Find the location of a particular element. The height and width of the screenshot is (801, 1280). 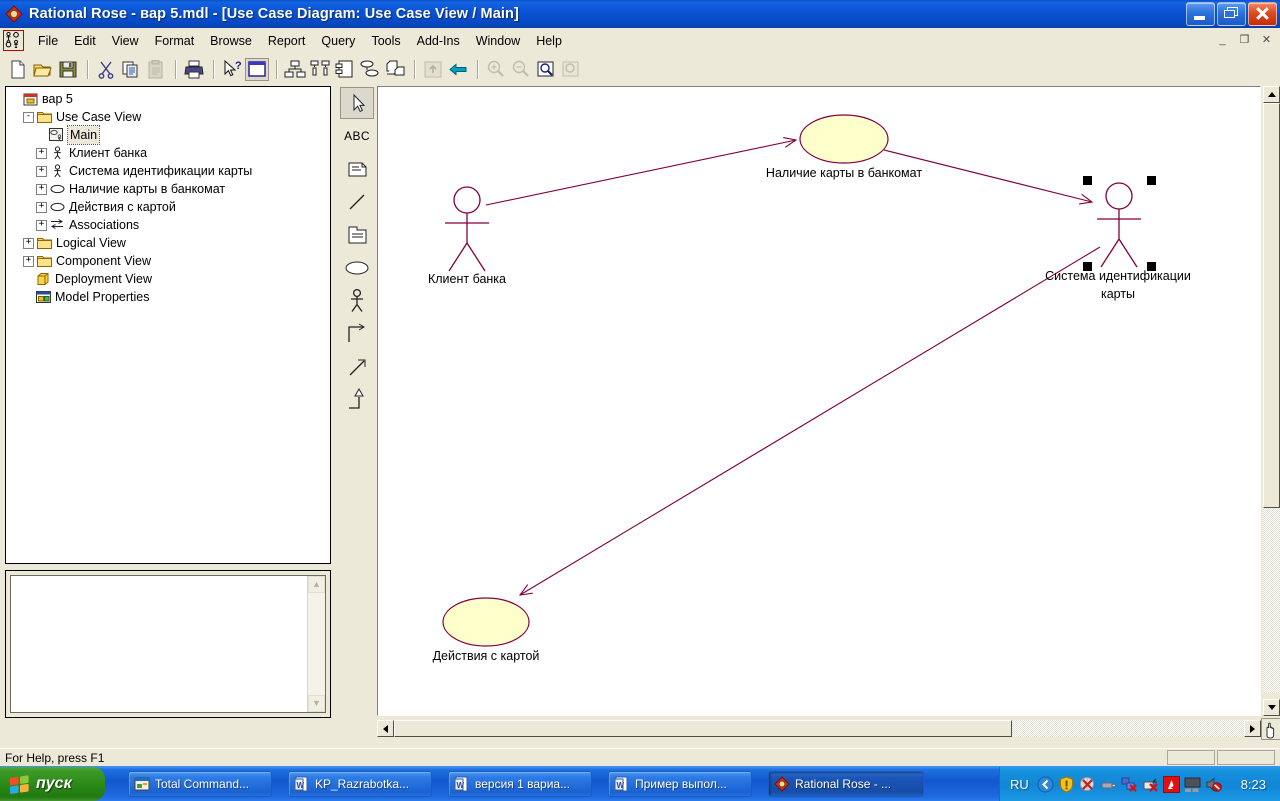

security-alert-shield-icon is located at coordinates (1066, 784).